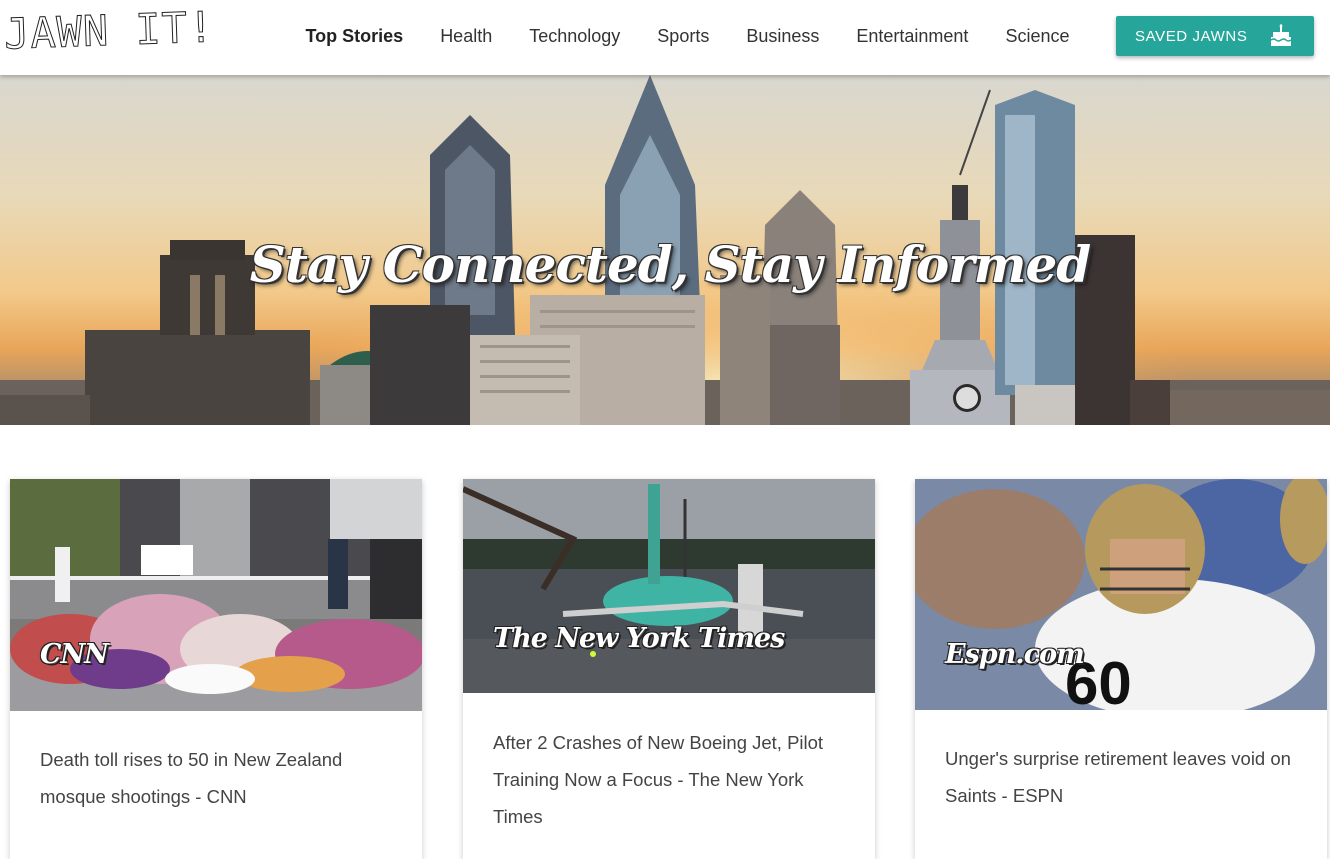 The image size is (1330, 859). Describe the element at coordinates (783, 36) in the screenshot. I see `nav-business: Business` at that location.